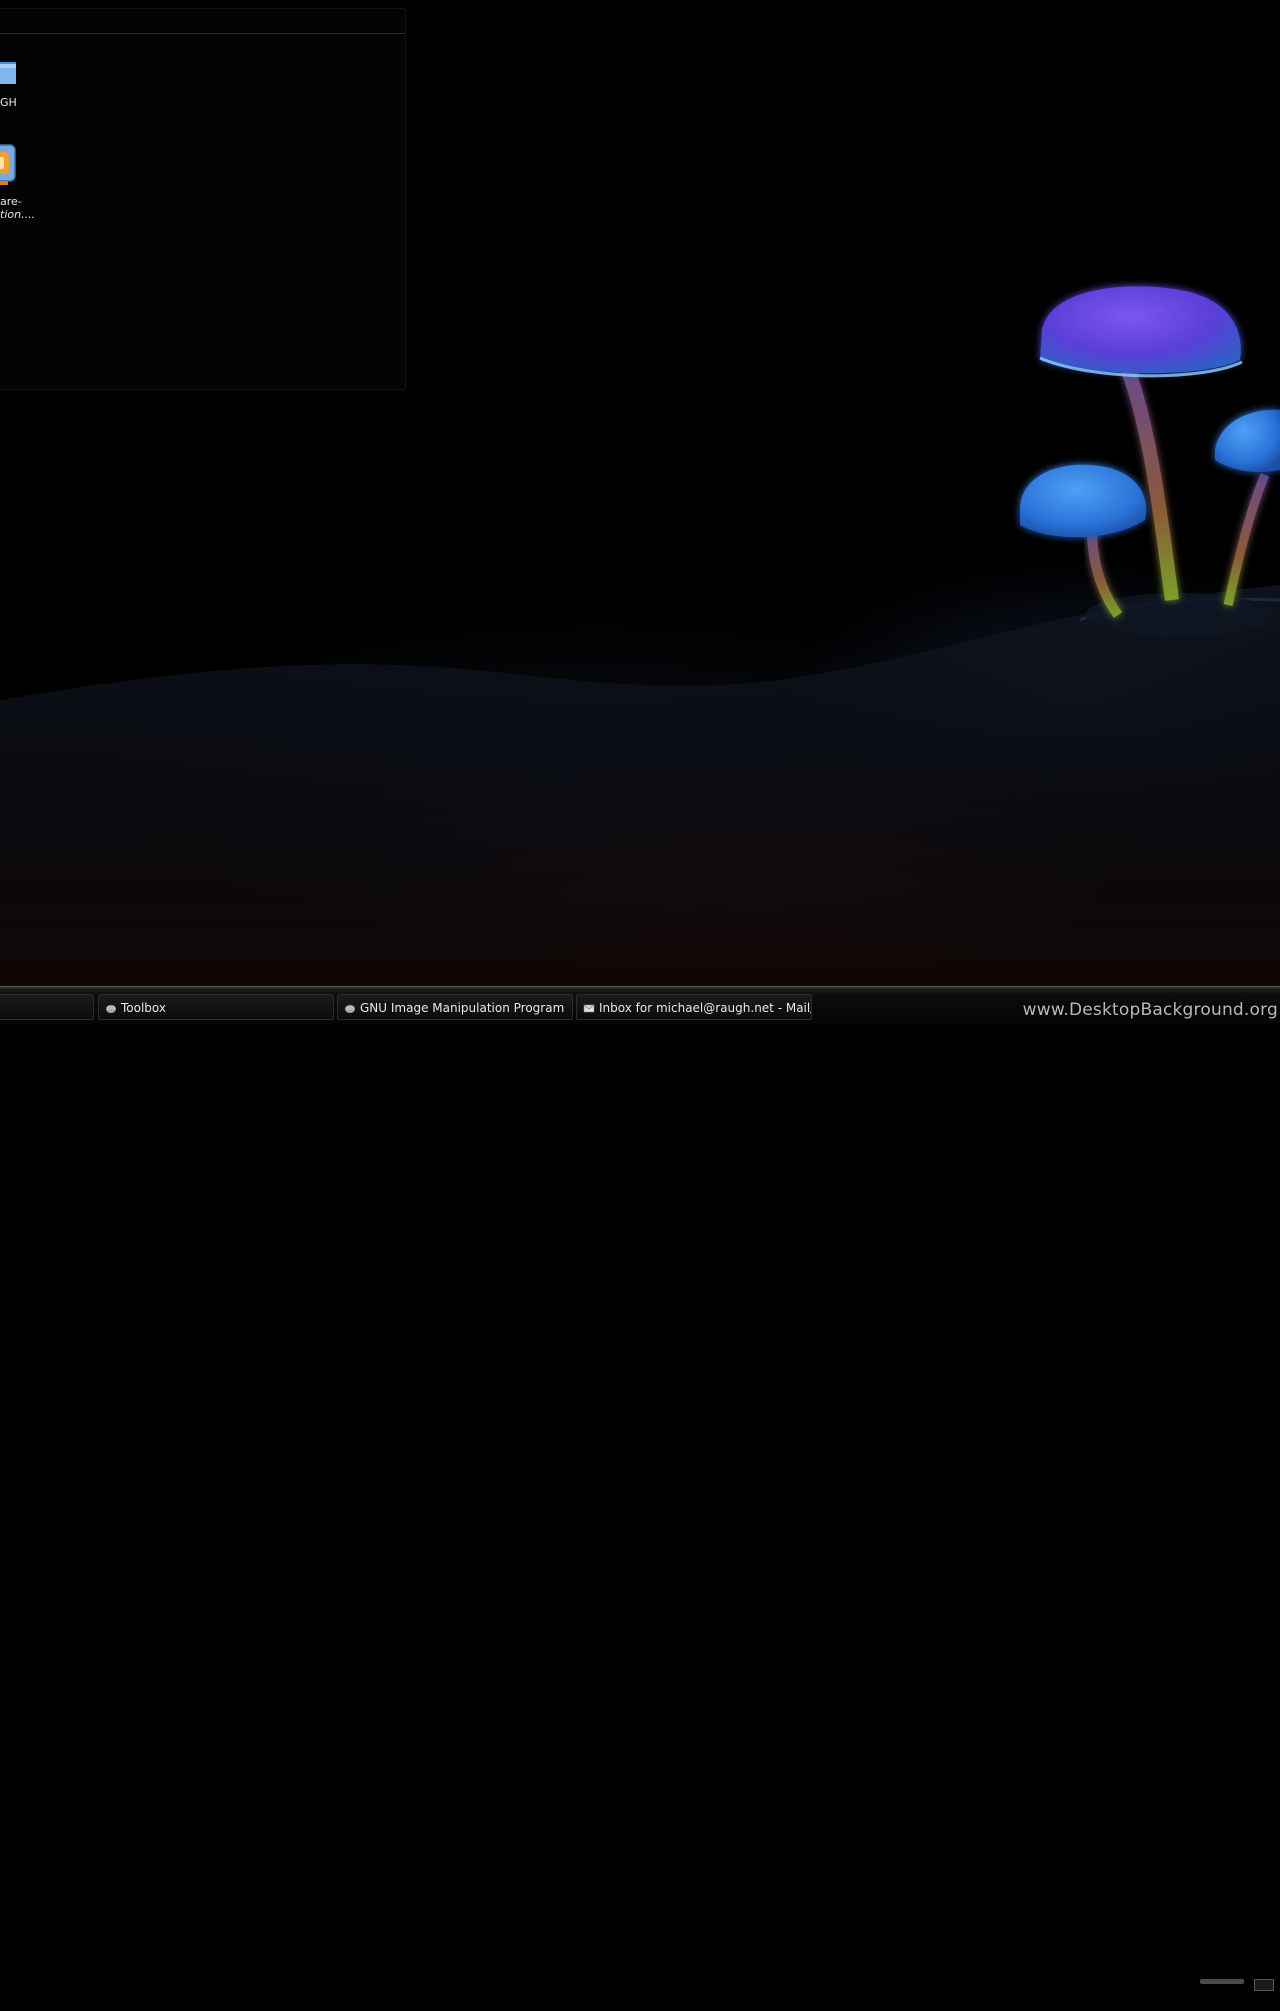 Image resolution: width=1280 pixels, height=2011 pixels. I want to click on taskbar-button-label: Inbox for michael@raugh.net - Mail/Ne, so click(705, 1008).